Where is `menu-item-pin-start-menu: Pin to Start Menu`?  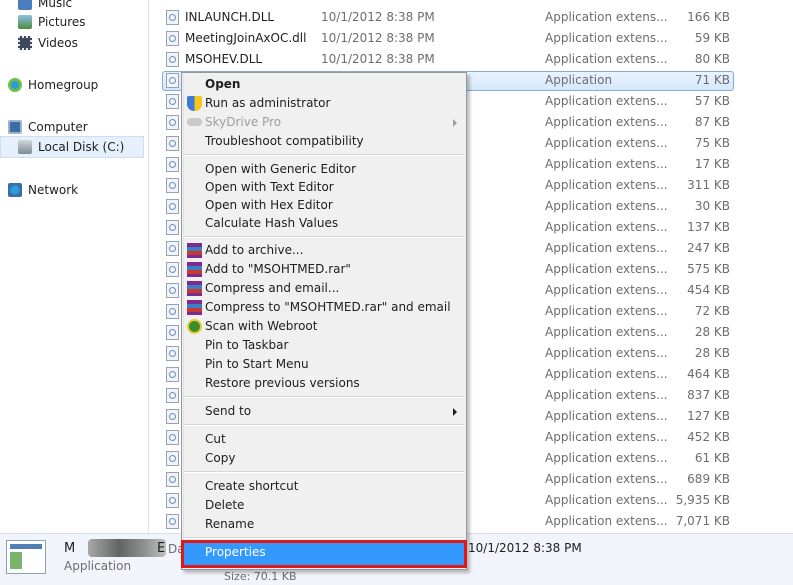
menu-item-pin-start-menu: Pin to Start Menu is located at coordinates (324, 364).